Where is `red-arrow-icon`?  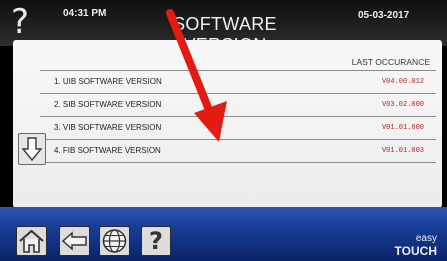 red-arrow-icon is located at coordinates (196, 75).